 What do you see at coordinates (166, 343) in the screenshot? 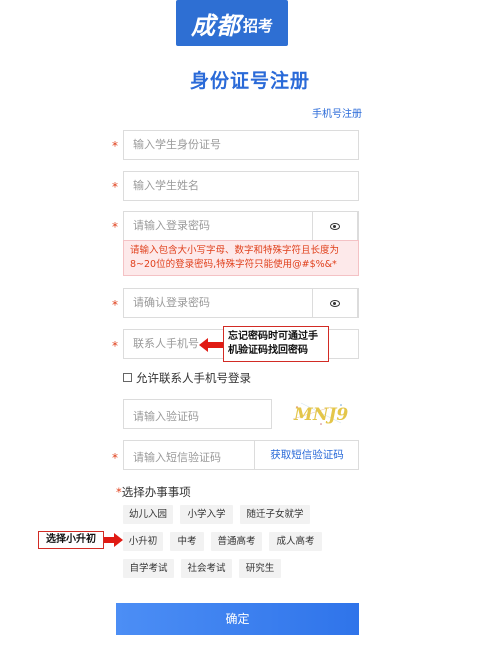
I see `contact-phone-placeholder: 联系人手机号` at bounding box center [166, 343].